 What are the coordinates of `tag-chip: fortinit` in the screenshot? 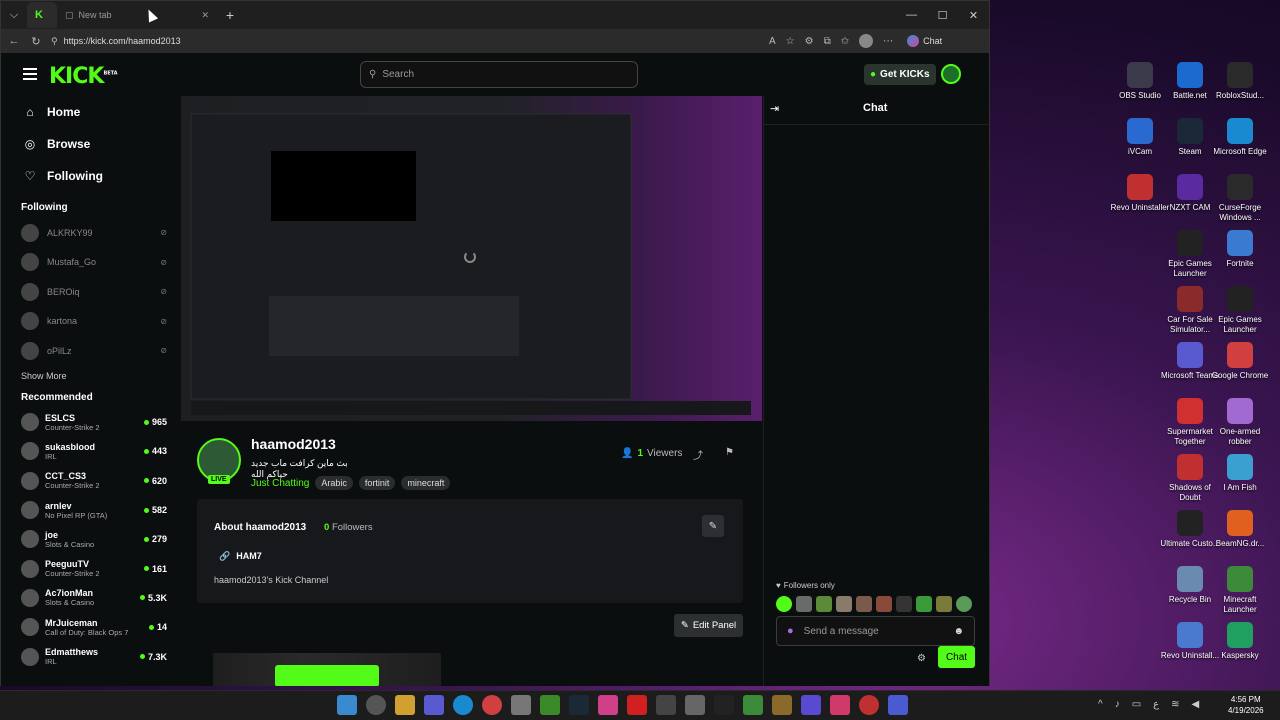 It's located at (377, 483).